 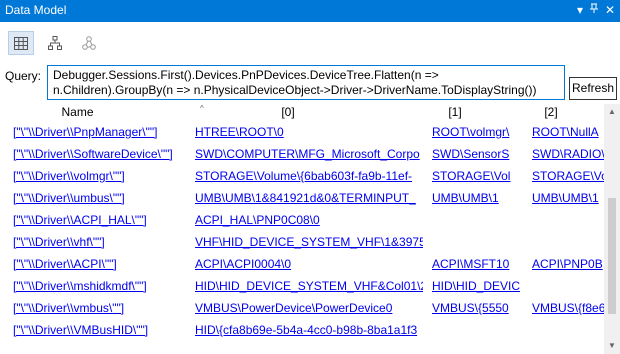 I want to click on scroll-down-icon: ▼, so click(x=612, y=346).